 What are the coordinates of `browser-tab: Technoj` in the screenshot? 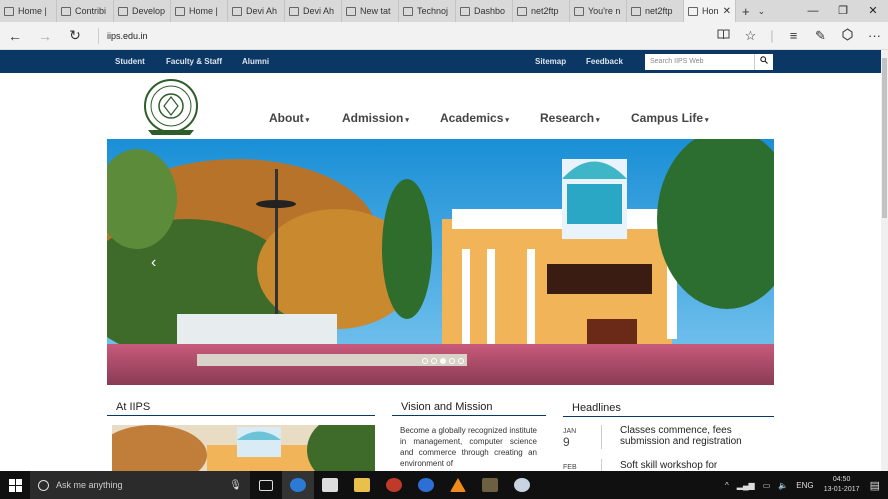 It's located at (427, 11).